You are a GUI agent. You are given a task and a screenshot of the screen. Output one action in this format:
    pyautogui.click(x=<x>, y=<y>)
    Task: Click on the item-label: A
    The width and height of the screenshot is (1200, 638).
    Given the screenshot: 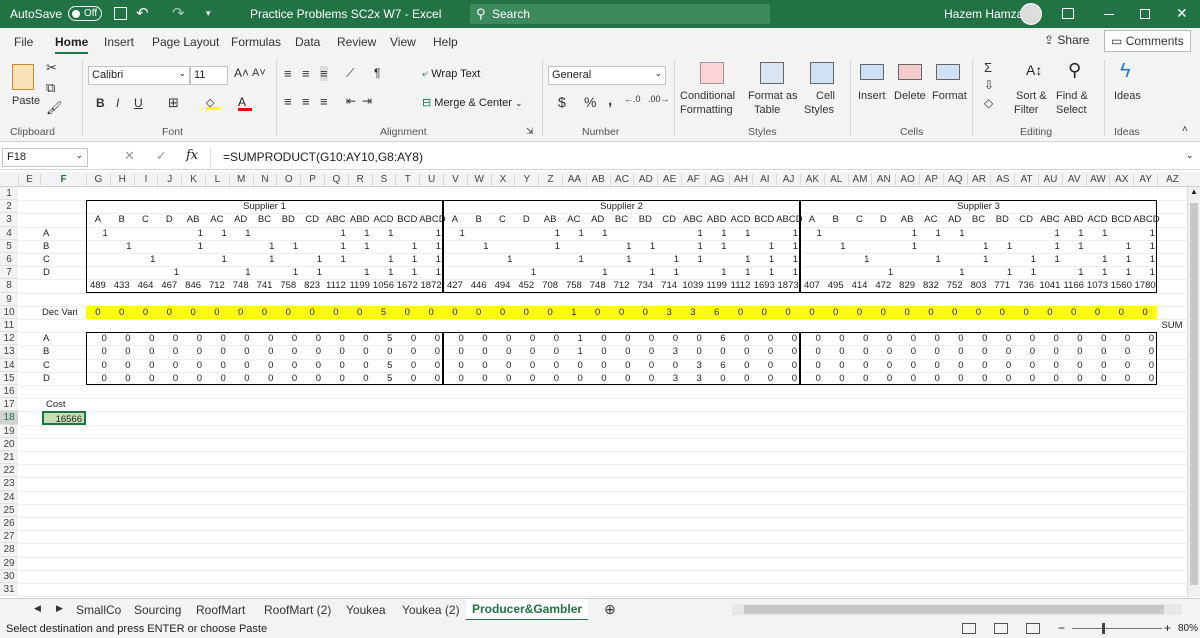 What is the action you would take?
    pyautogui.click(x=63, y=233)
    